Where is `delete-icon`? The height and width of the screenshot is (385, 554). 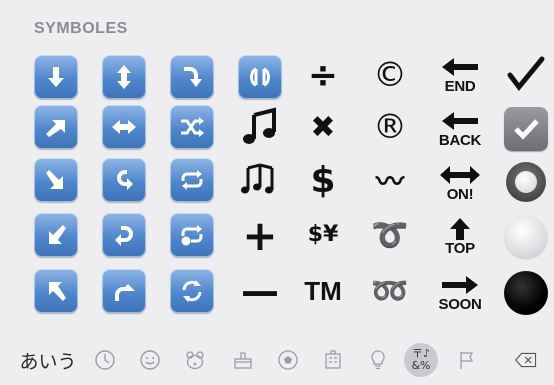 delete-icon is located at coordinates (526, 360).